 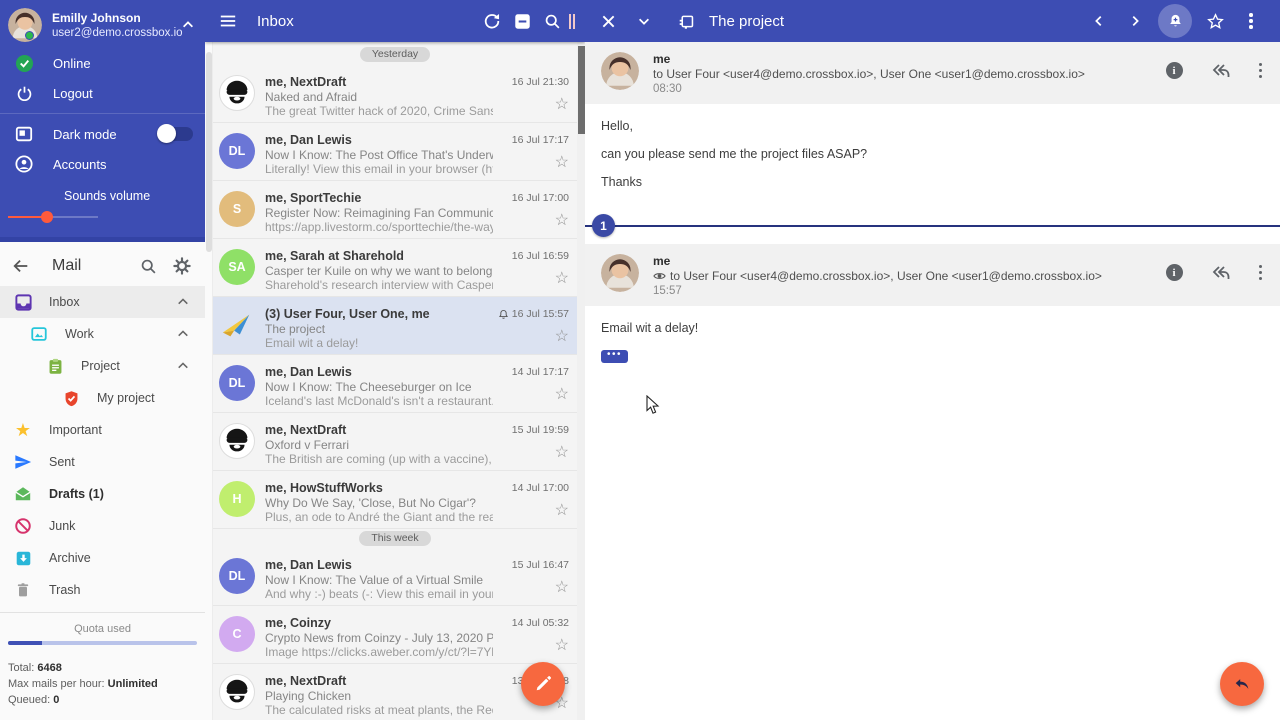 What do you see at coordinates (102, 63) in the screenshot?
I see `status-online-item: Online` at bounding box center [102, 63].